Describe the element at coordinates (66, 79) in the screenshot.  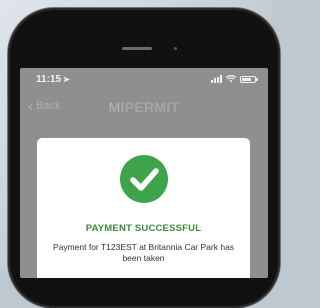
I see `location-arrow-icon: ➤` at that location.